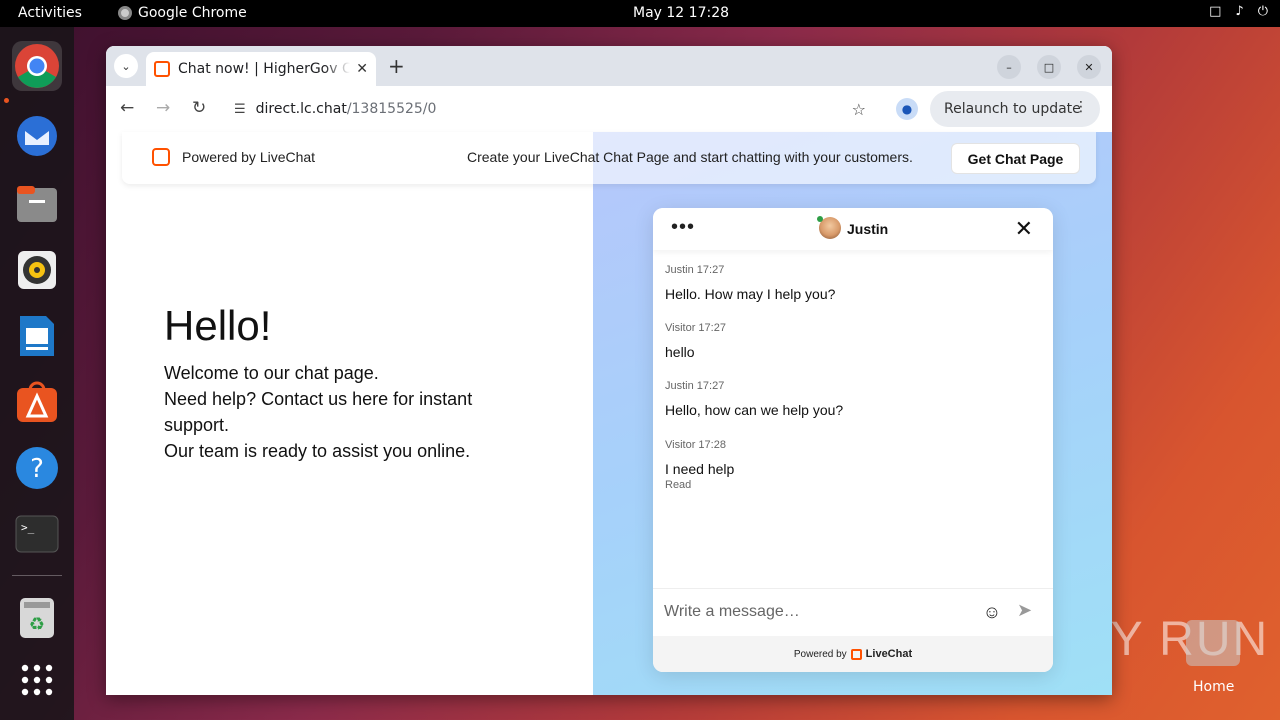 The image size is (1280, 720). I want to click on minimize-button: –, so click(1009, 67).